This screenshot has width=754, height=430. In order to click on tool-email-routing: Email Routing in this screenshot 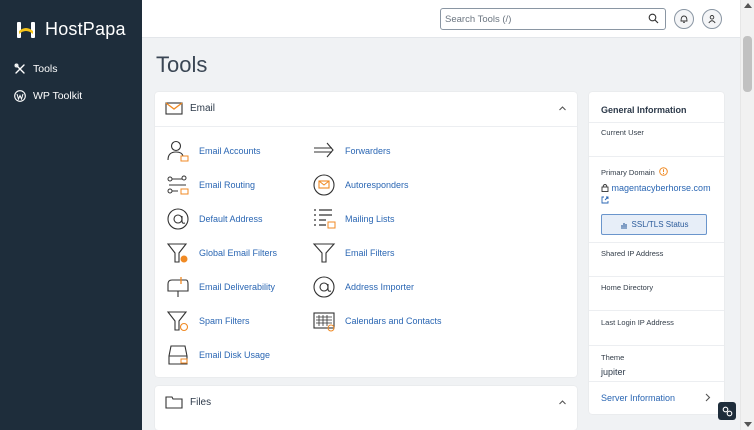, I will do `click(210, 185)`.